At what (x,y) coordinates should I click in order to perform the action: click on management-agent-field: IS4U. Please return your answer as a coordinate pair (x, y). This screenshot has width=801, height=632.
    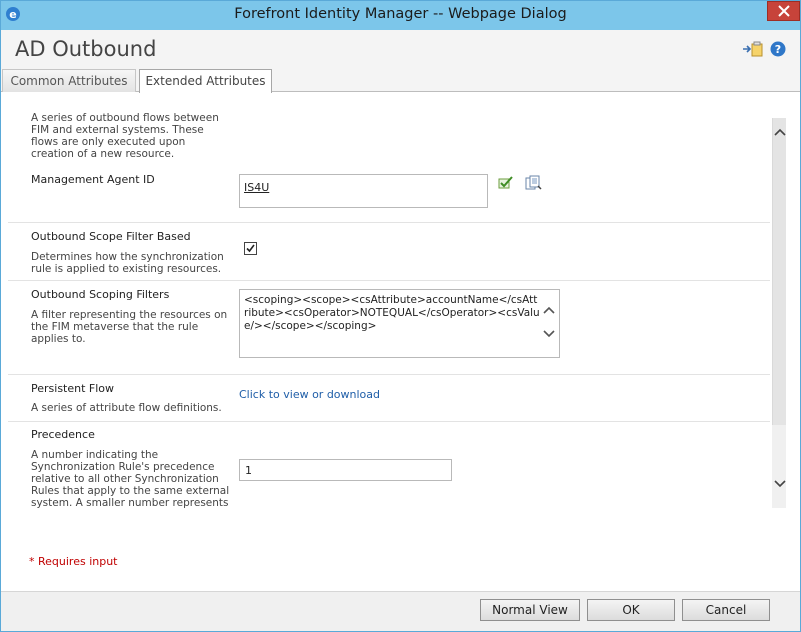
    Looking at the image, I should click on (363, 191).